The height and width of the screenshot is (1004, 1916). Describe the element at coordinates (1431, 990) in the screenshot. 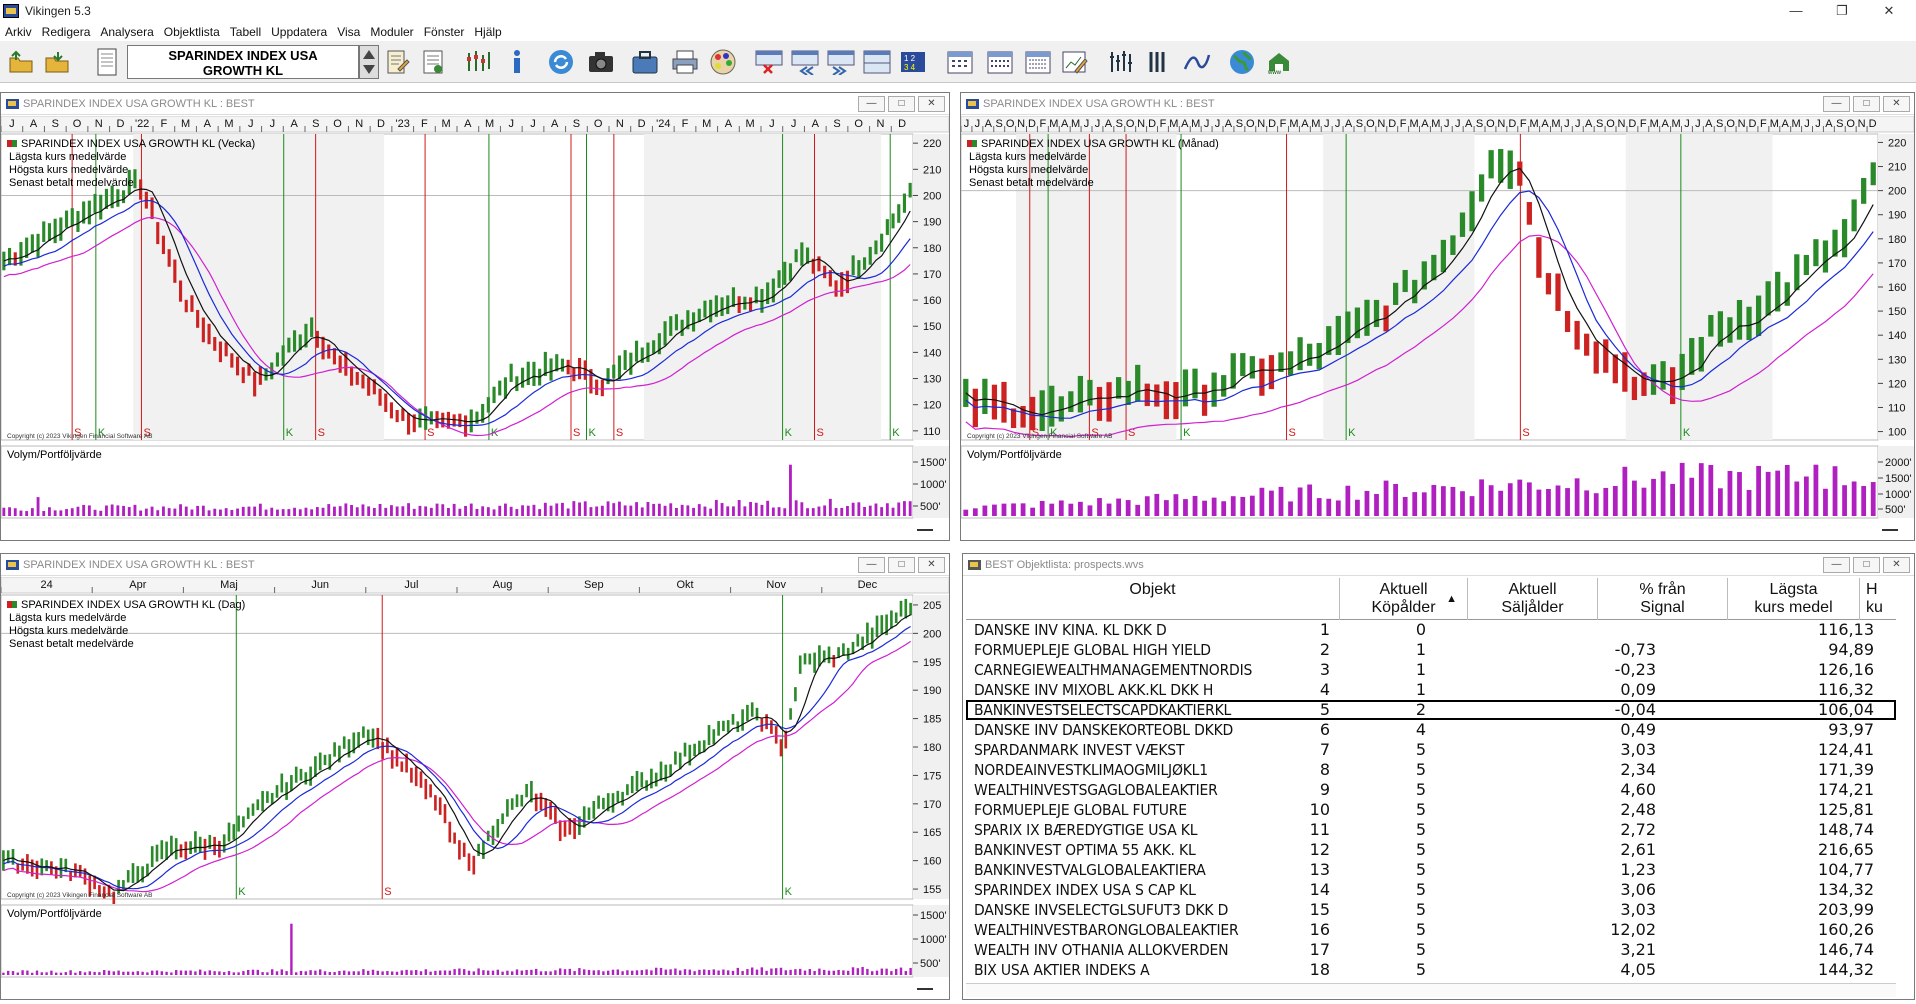

I see `horizontal-scrollbar` at that location.